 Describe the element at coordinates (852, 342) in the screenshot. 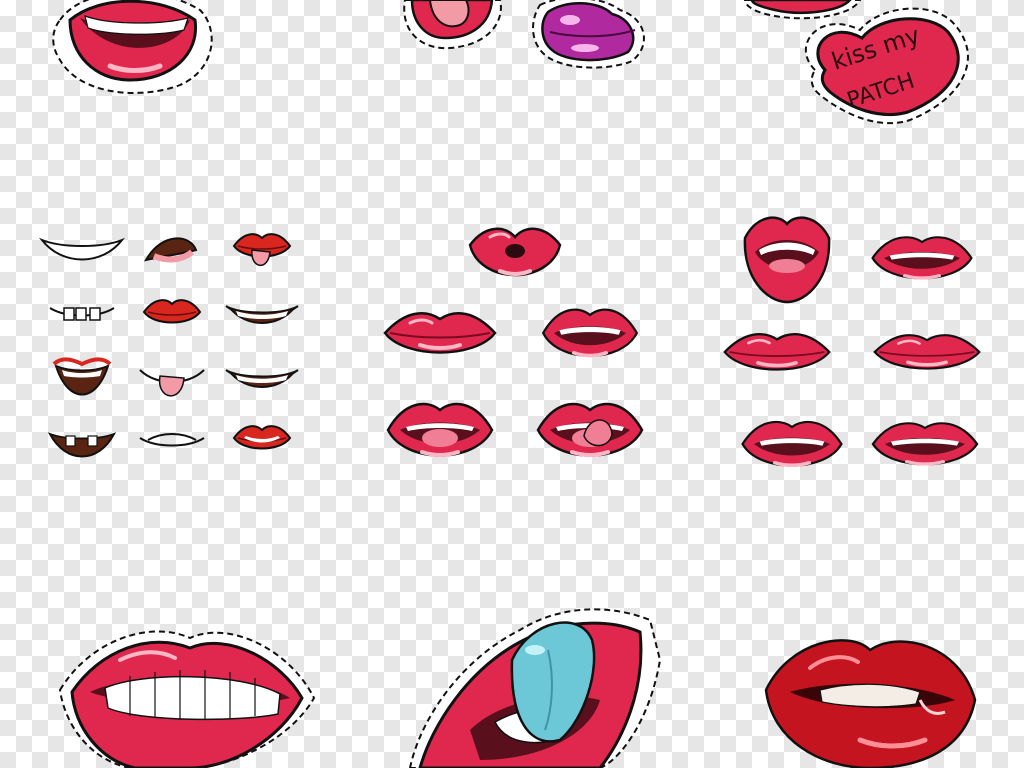

I see `red-lips-grid-icon` at that location.